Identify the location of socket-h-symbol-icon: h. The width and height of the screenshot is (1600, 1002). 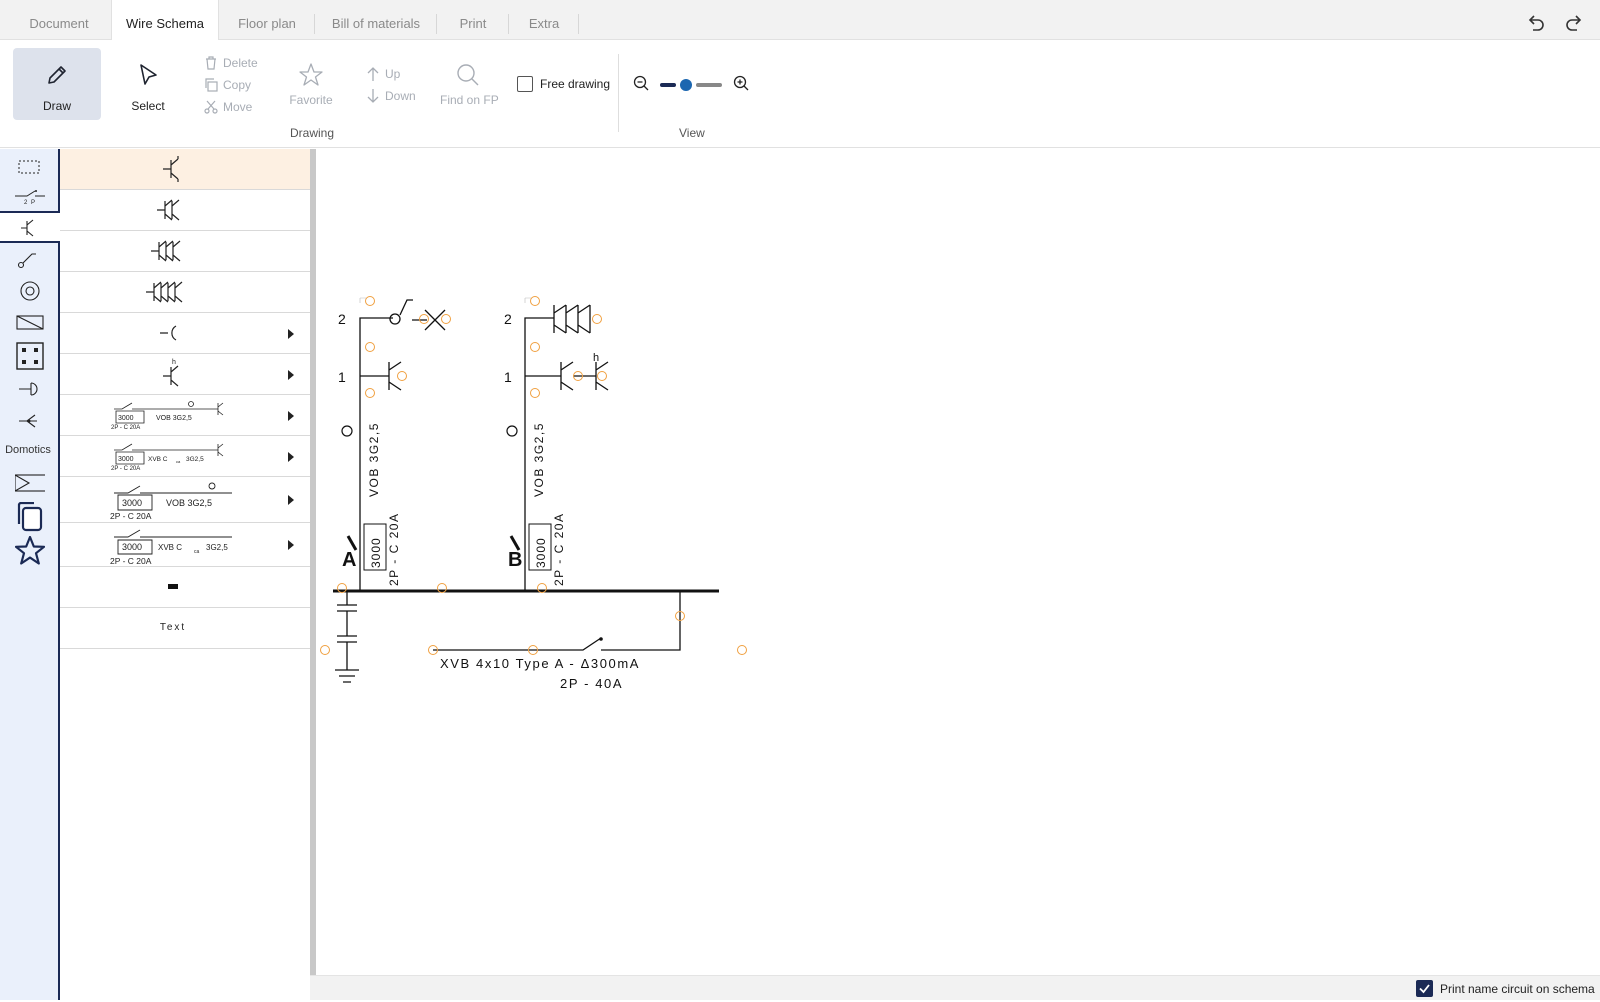
(171, 373).